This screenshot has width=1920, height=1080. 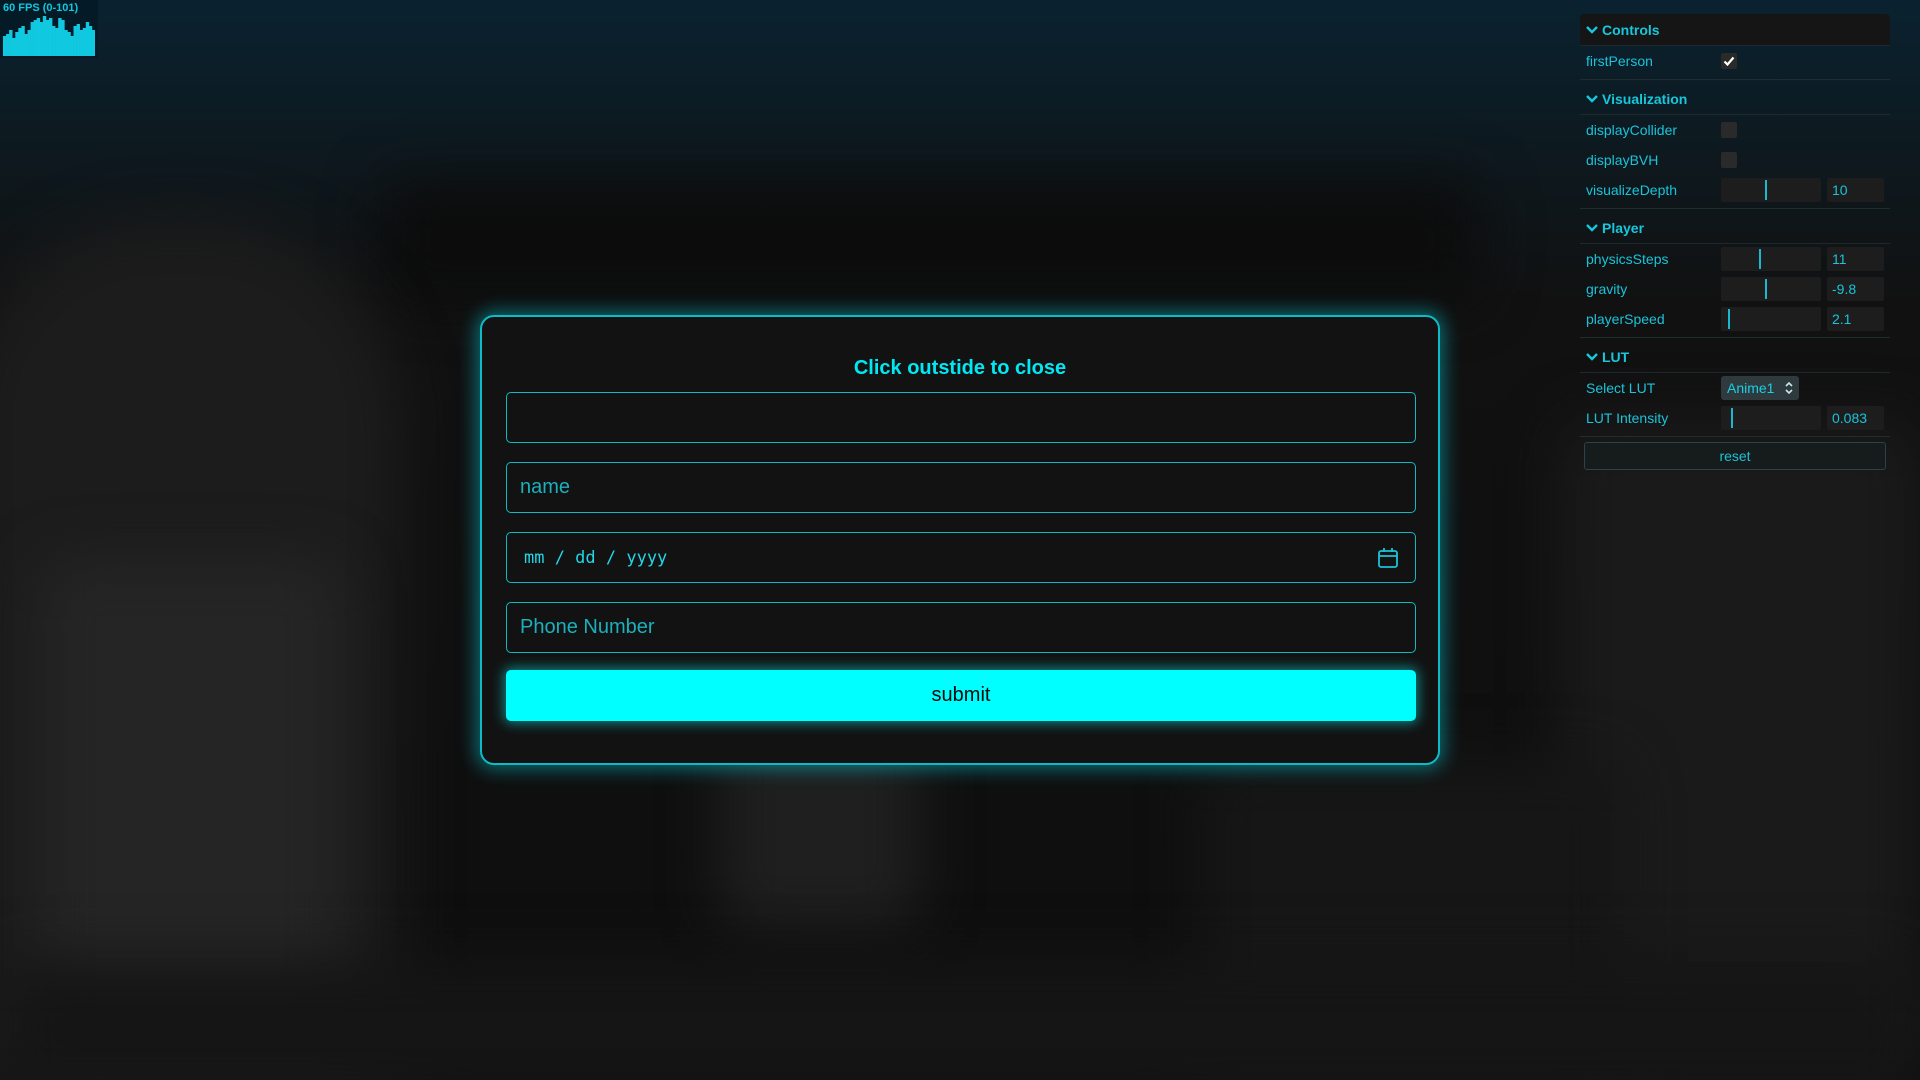 I want to click on player-speed-label: playerSpeed, so click(x=1625, y=319).